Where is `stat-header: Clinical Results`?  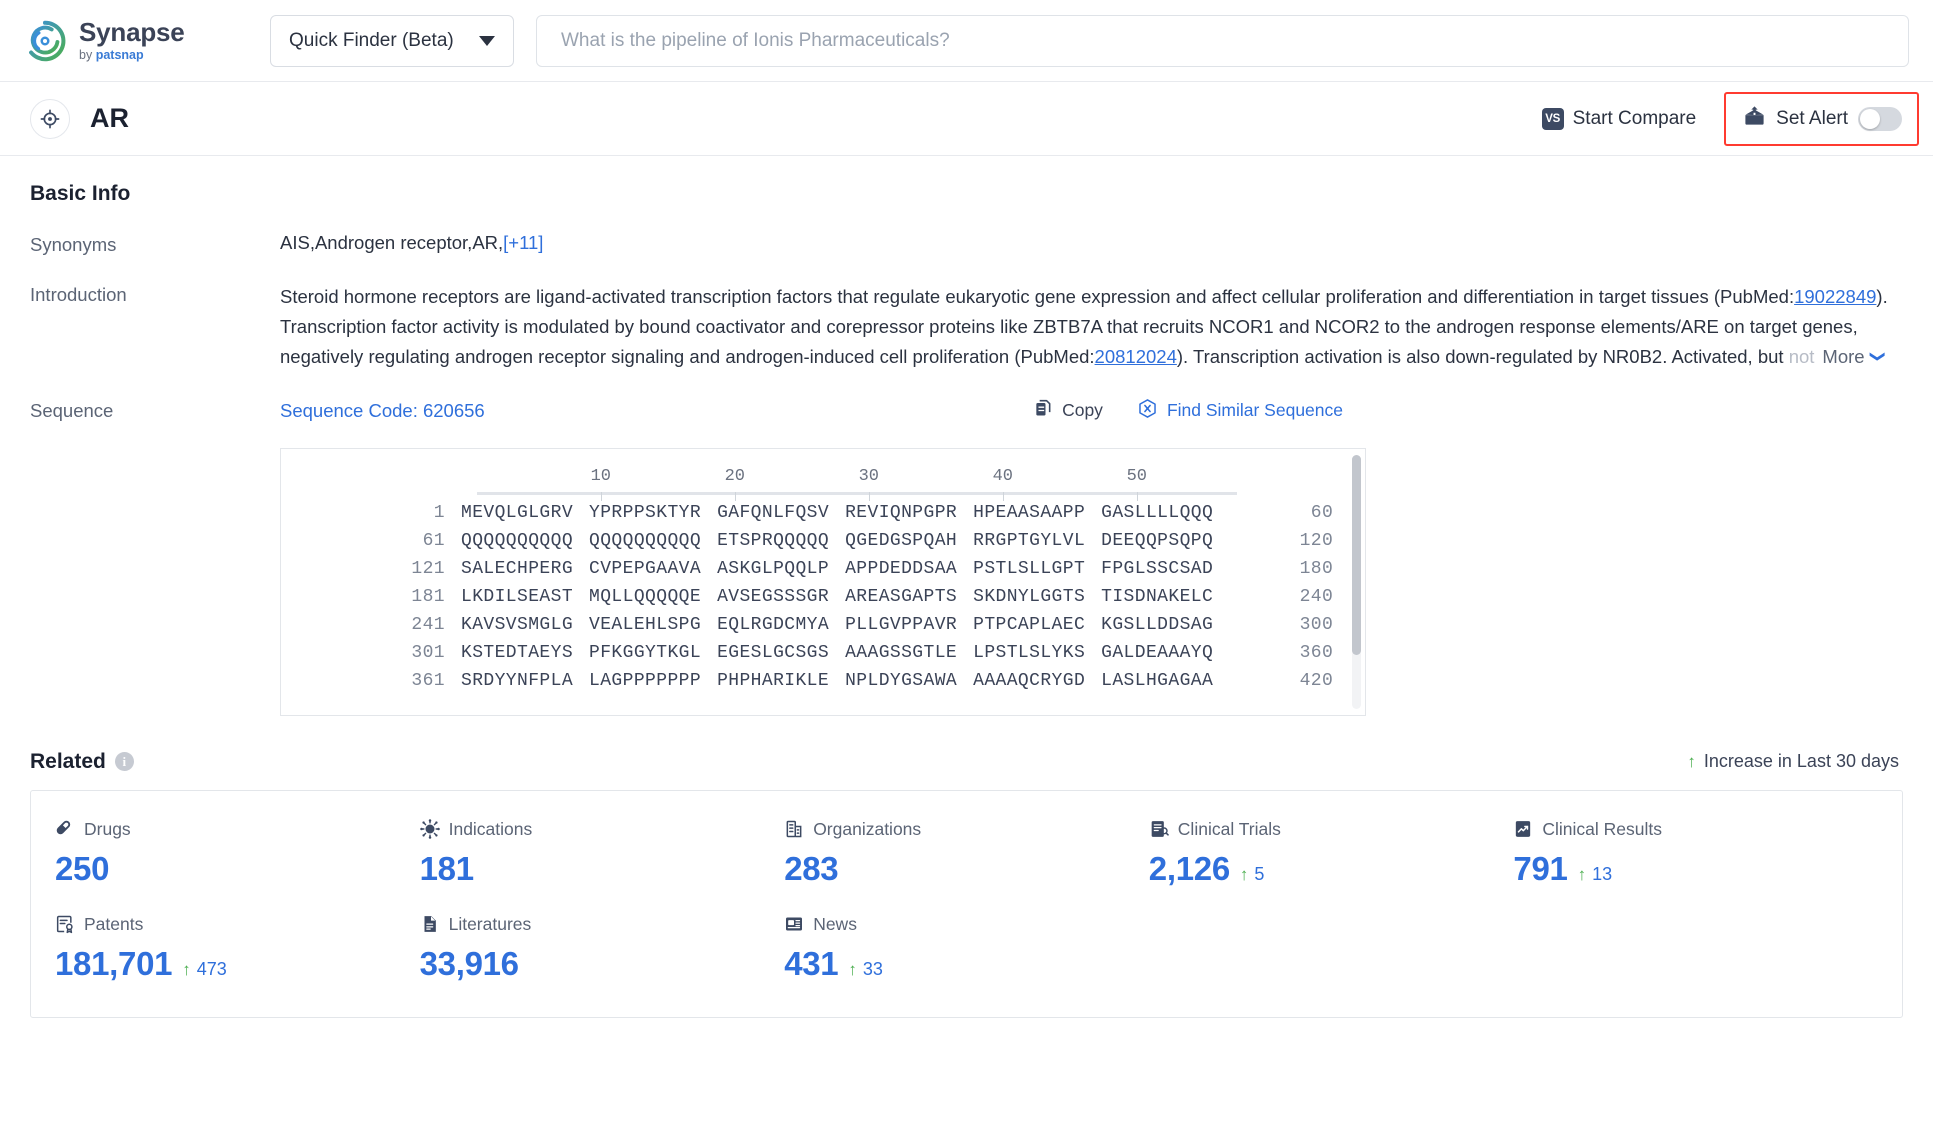 stat-header: Clinical Results is located at coordinates (1695, 829).